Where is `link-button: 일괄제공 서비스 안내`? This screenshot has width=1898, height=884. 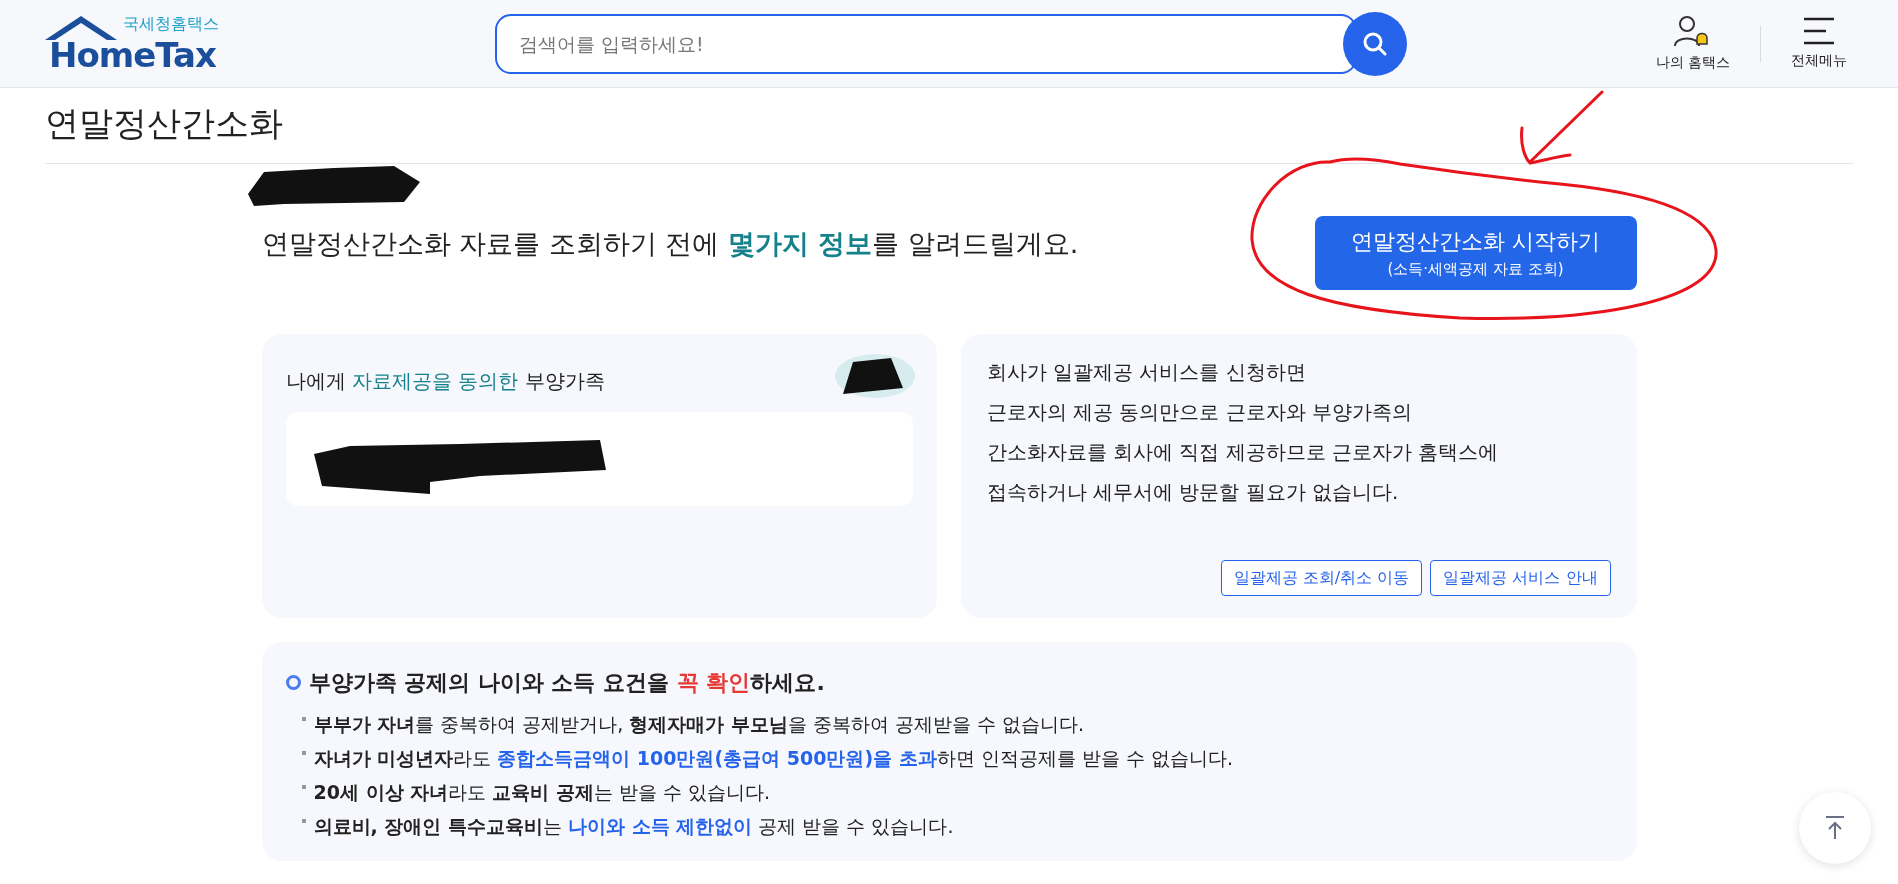 link-button: 일괄제공 서비스 안내 is located at coordinates (1520, 578).